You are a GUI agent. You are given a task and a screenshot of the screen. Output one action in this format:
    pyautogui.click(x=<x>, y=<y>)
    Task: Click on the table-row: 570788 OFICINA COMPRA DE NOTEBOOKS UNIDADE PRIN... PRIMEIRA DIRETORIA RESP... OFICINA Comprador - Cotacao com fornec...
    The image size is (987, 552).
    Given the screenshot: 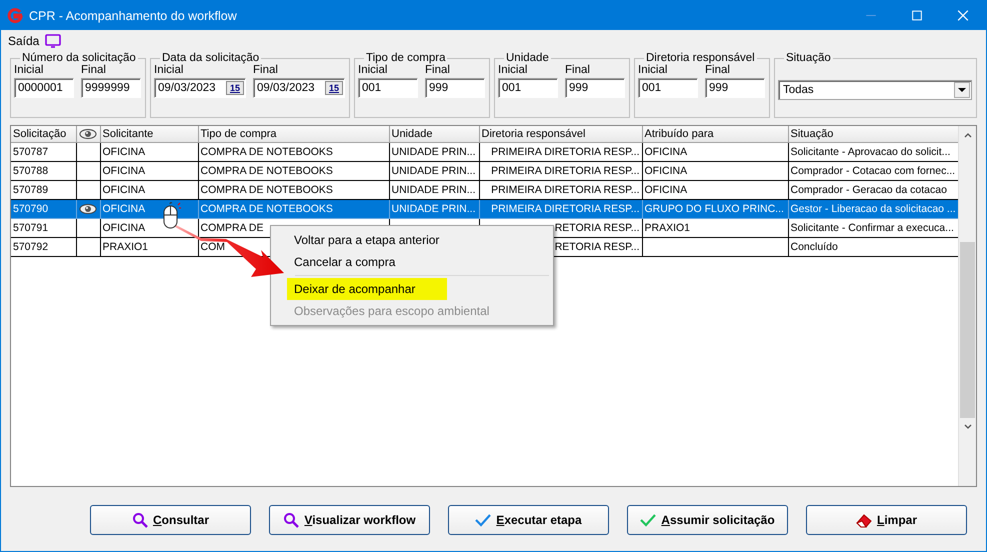 What is the action you would take?
    pyautogui.click(x=484, y=171)
    